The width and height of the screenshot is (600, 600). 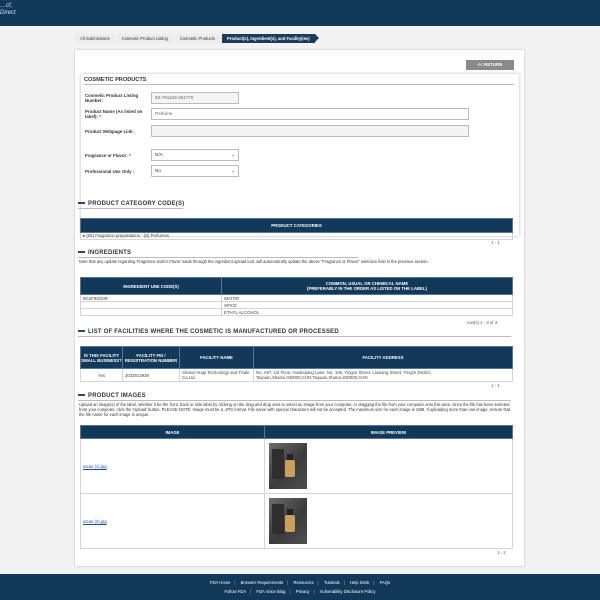 What do you see at coordinates (159, 154) in the screenshot?
I see `fragrance-selected-value: N/A` at bounding box center [159, 154].